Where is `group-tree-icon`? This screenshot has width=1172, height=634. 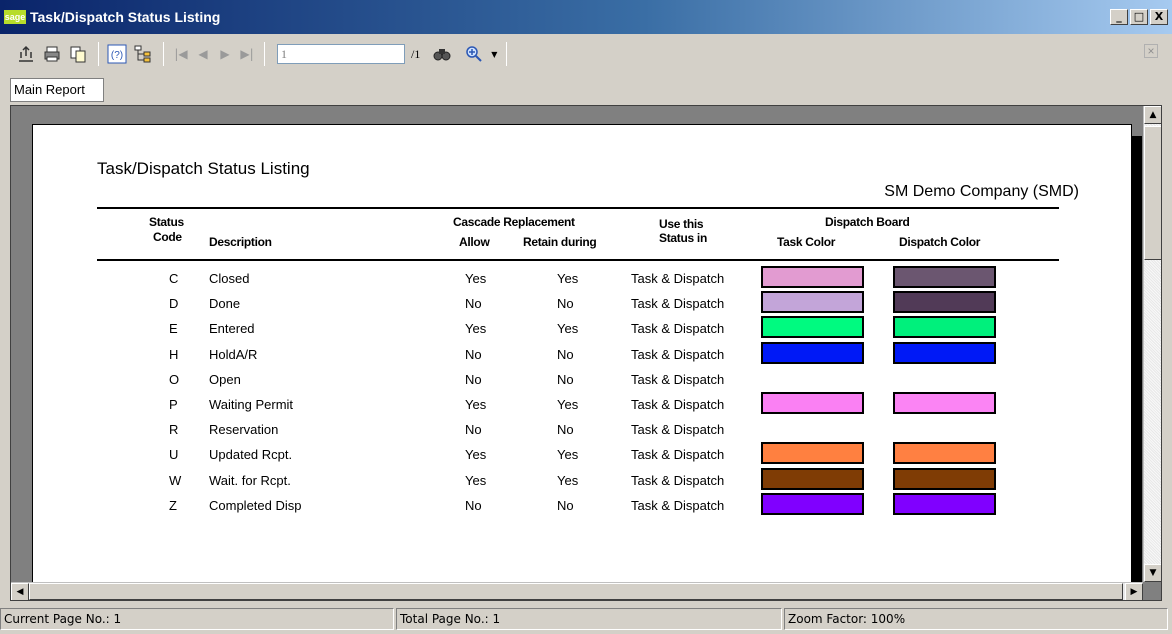 group-tree-icon is located at coordinates (143, 54).